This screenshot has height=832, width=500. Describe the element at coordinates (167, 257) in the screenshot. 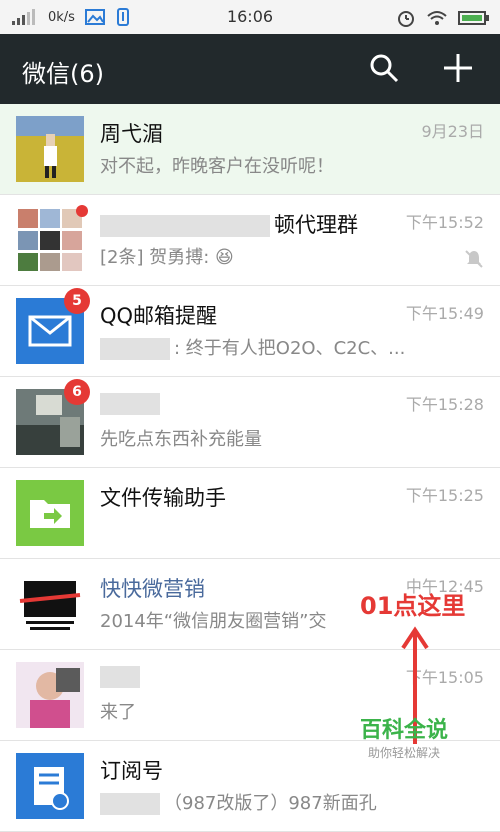

I see `chat-preview: [2条] 贺勇搏: 😆` at that location.